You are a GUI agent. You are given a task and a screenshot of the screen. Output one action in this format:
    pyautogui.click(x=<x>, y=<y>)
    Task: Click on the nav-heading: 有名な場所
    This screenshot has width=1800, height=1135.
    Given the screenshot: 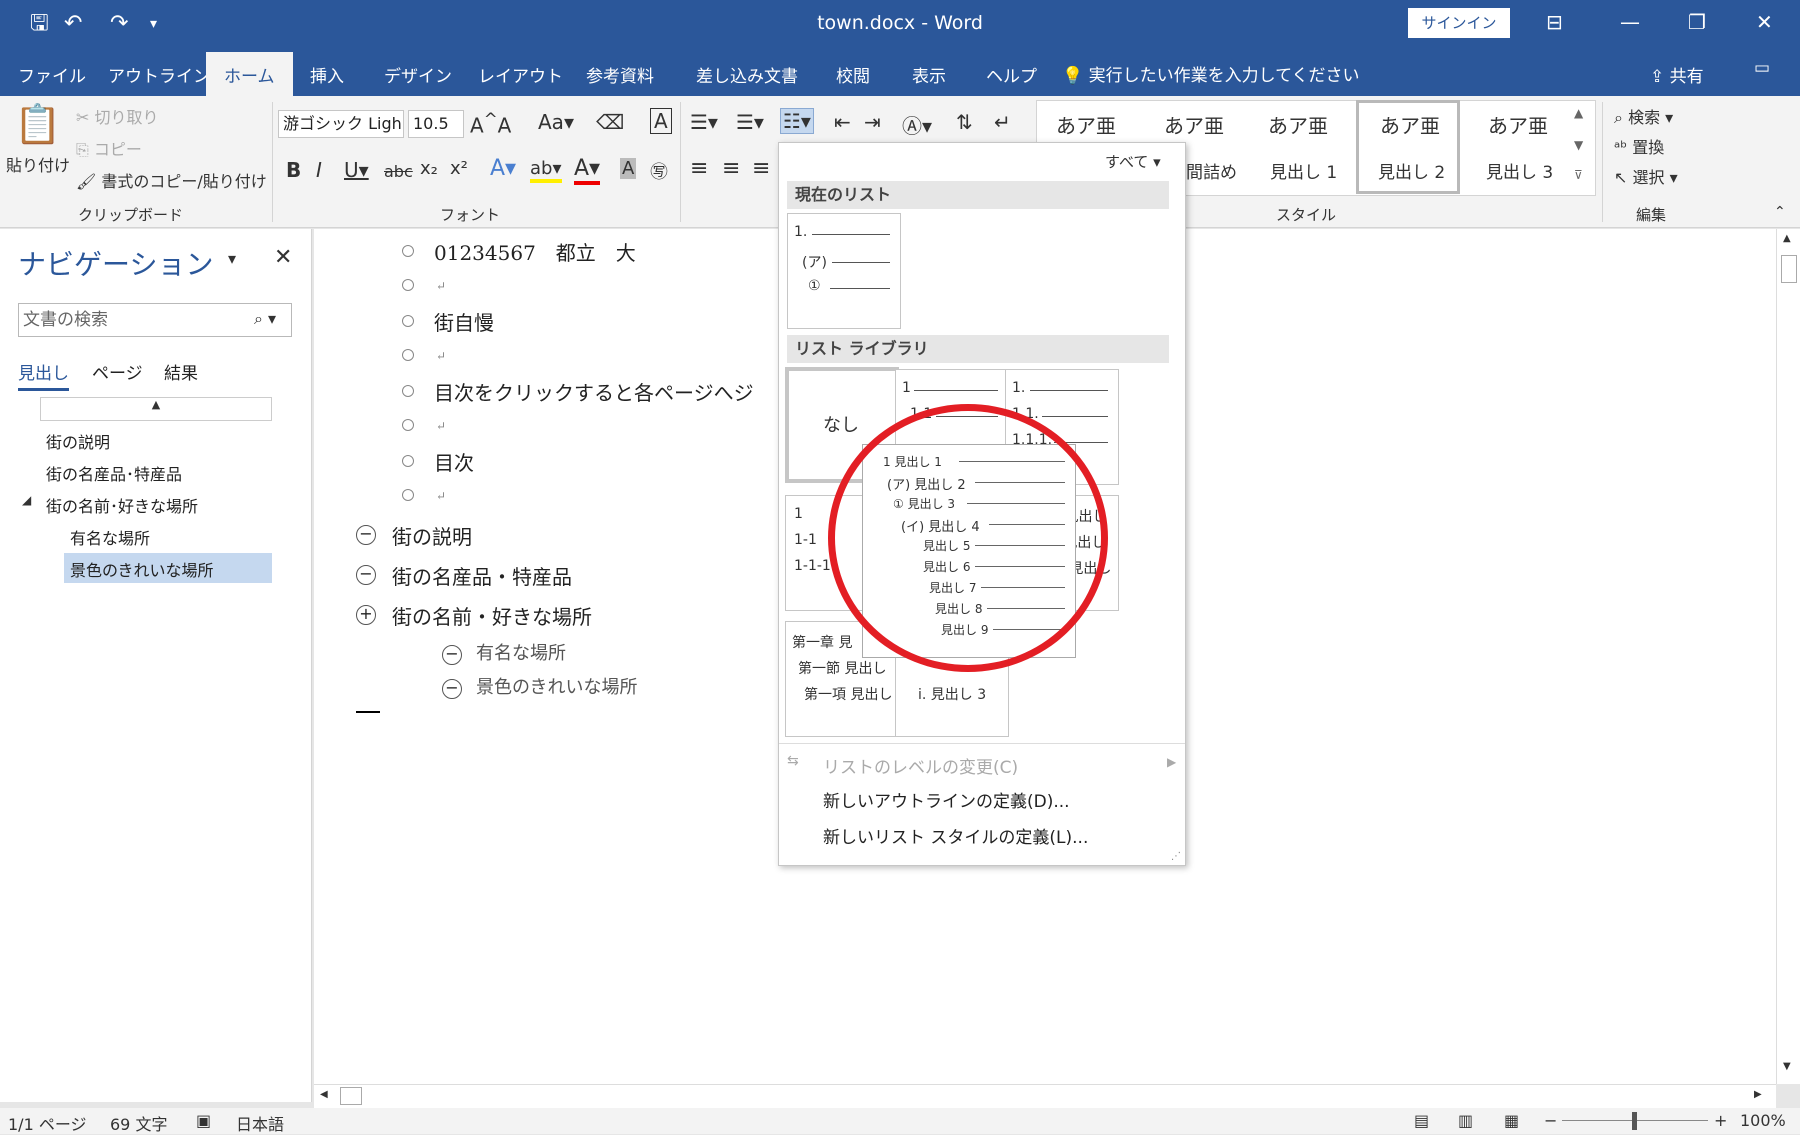 What is the action you would take?
    pyautogui.click(x=110, y=537)
    